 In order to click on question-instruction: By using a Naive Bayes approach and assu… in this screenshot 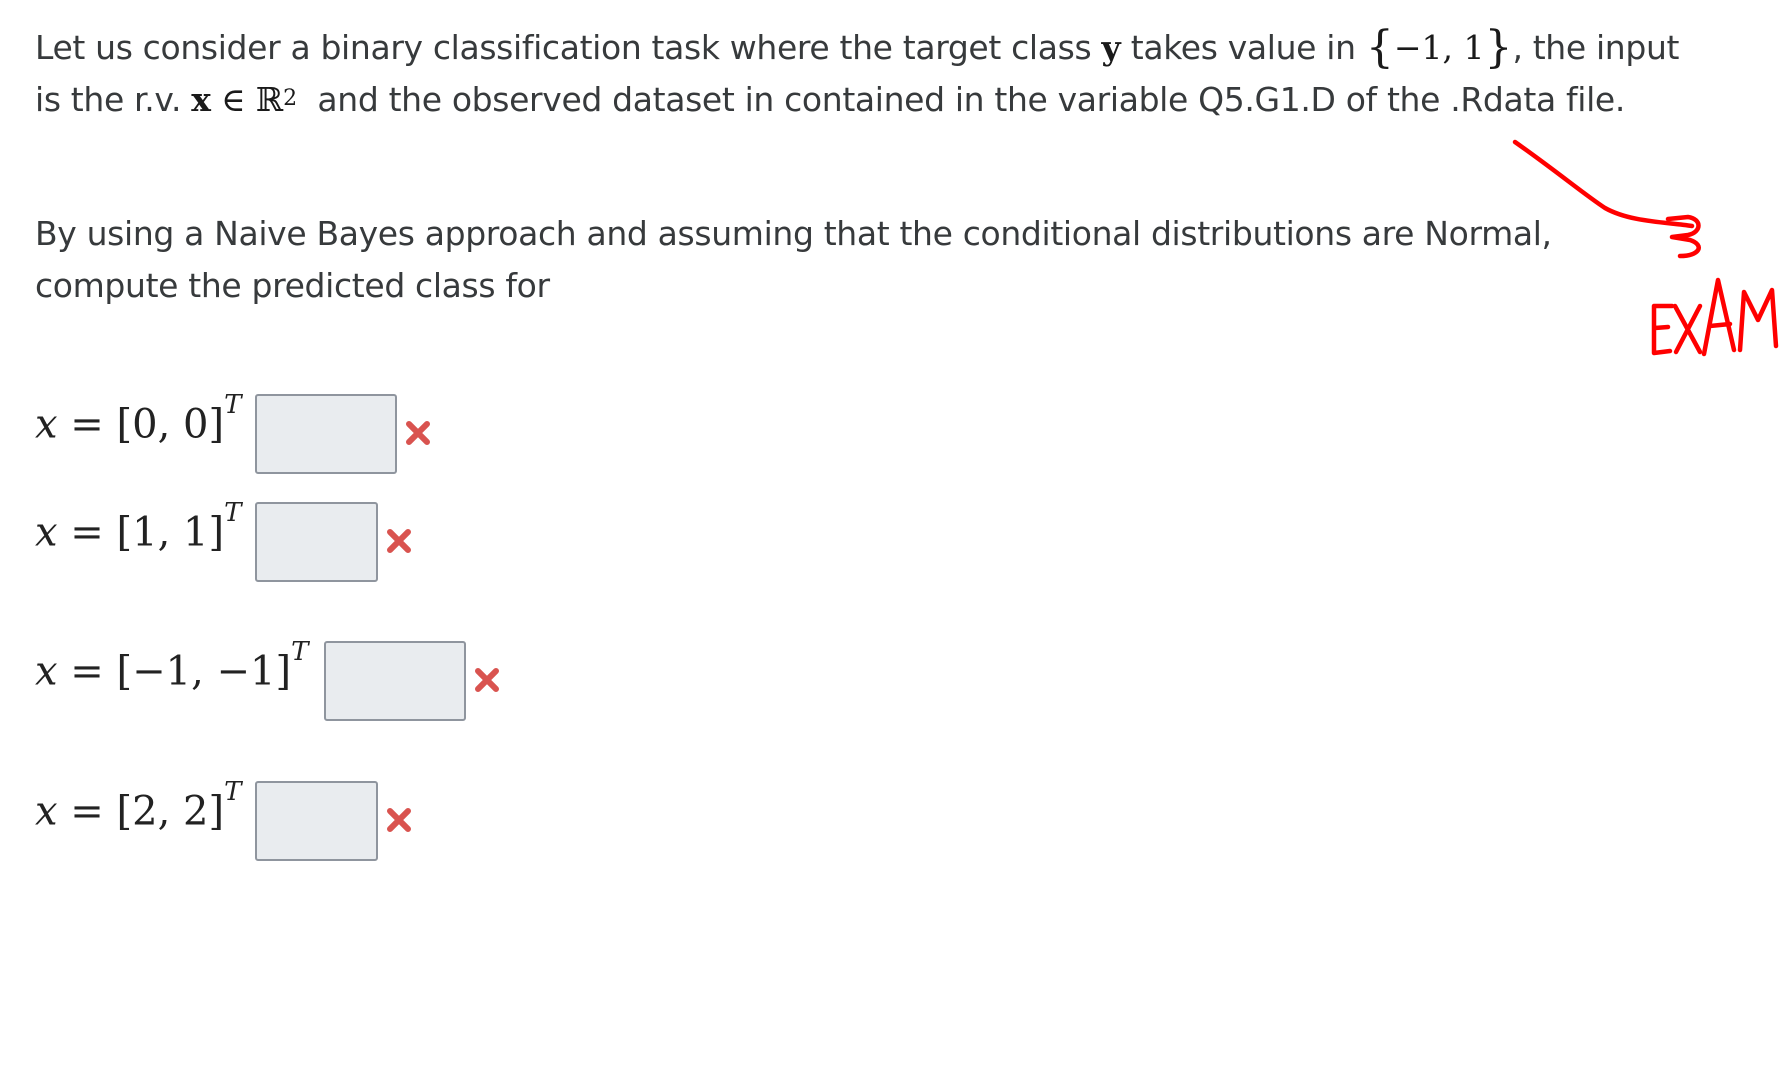, I will do `click(793, 260)`.